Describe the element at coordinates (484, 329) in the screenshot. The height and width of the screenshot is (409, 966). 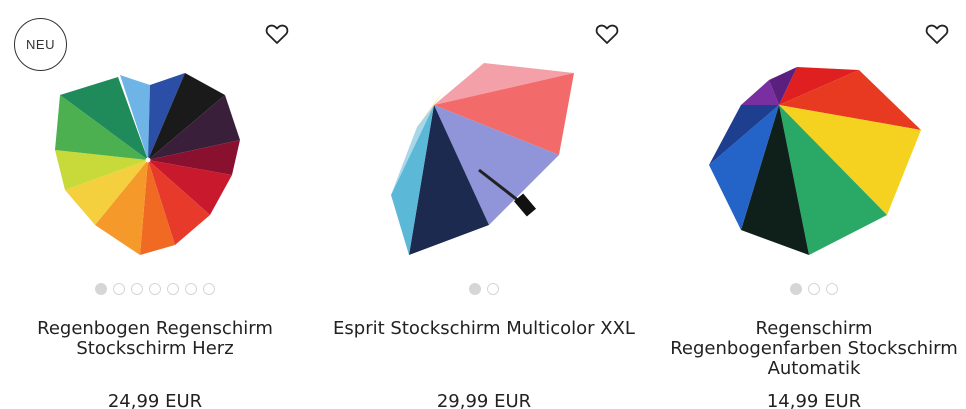
I see `product-name: Esprit Stockschirm Multicolor XXL` at that location.